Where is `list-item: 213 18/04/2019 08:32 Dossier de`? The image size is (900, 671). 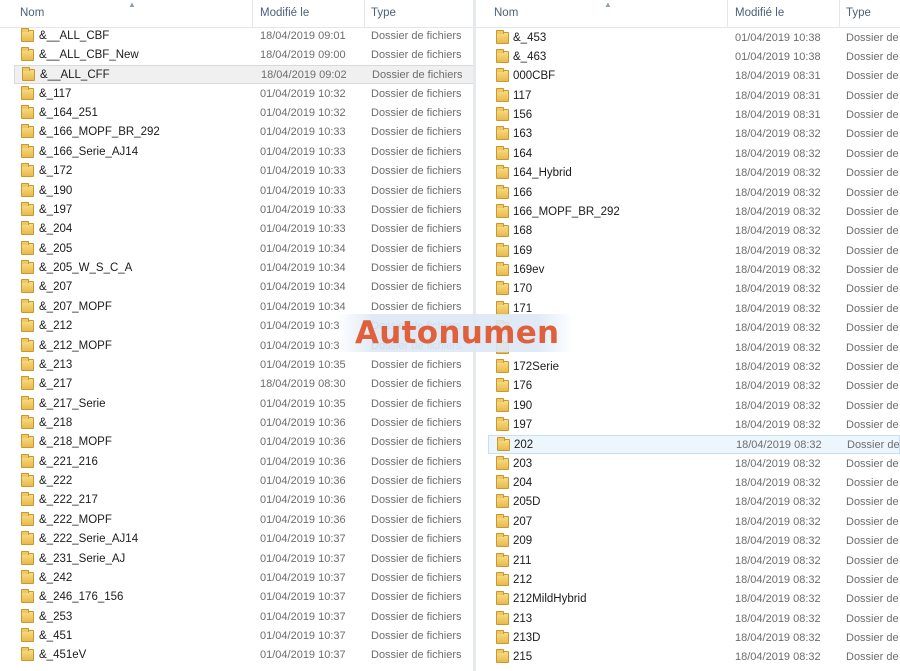
list-item: 213 18/04/2019 08:32 Dossier de is located at coordinates (694, 619).